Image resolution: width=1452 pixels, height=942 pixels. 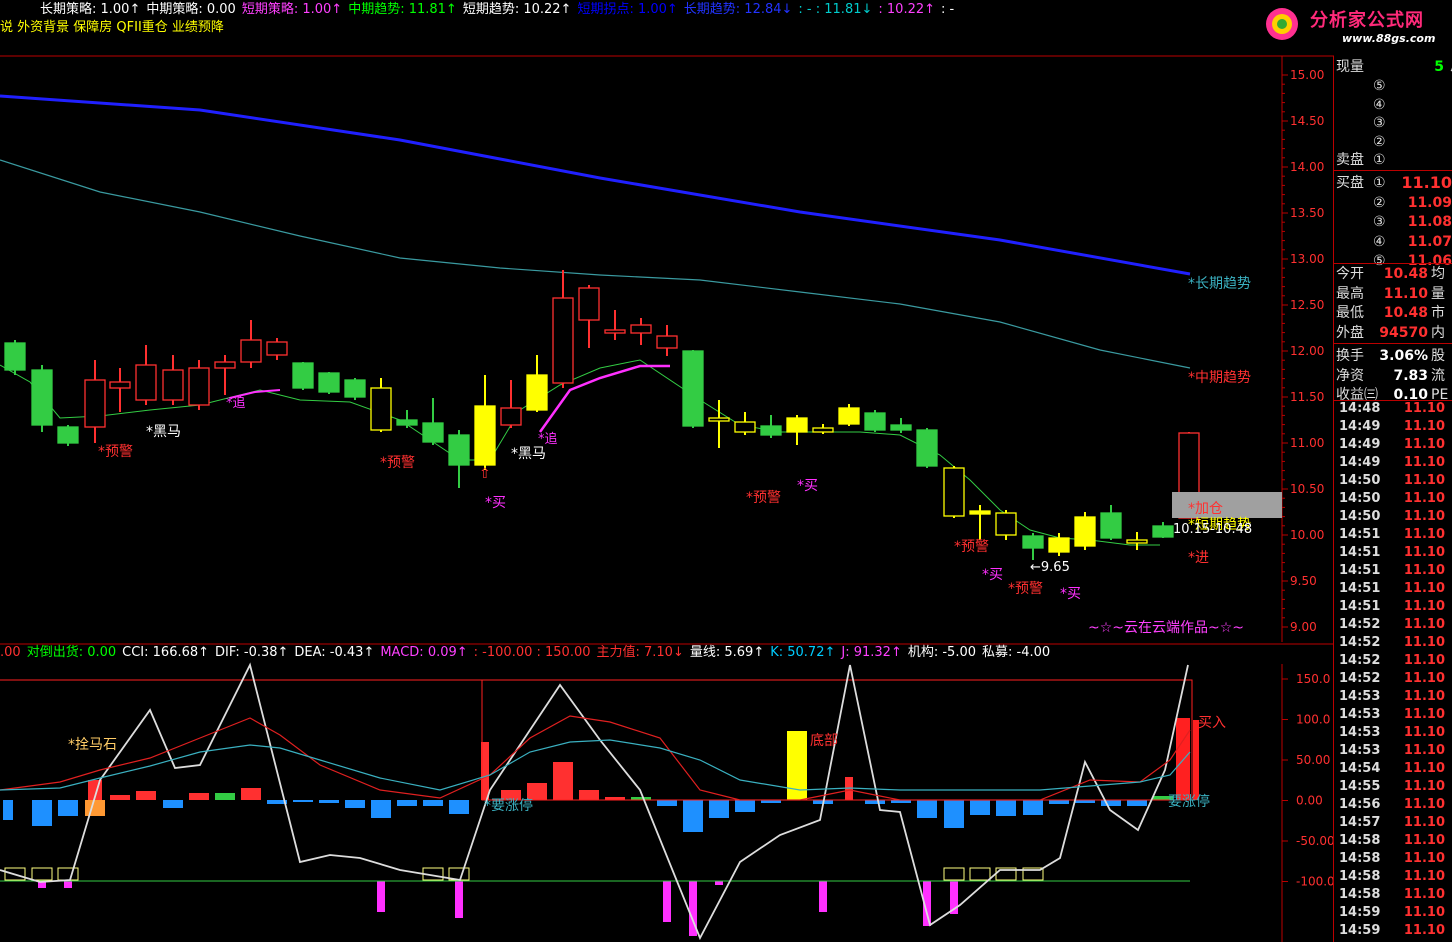 I want to click on price-tick-label: 10.50, so click(x=1307, y=489).